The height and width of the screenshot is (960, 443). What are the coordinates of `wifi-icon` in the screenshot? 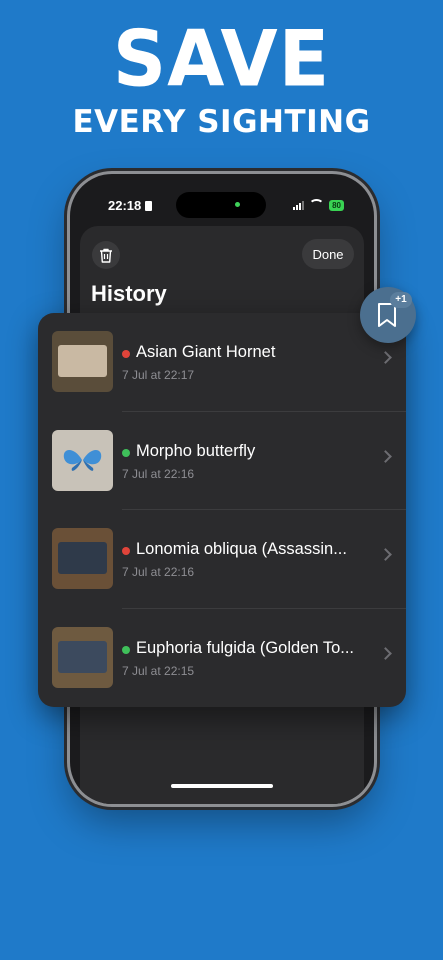 It's located at (317, 205).